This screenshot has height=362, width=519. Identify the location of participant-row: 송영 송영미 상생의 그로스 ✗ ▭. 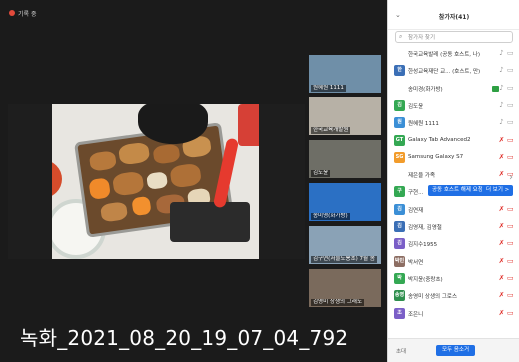
(453, 295).